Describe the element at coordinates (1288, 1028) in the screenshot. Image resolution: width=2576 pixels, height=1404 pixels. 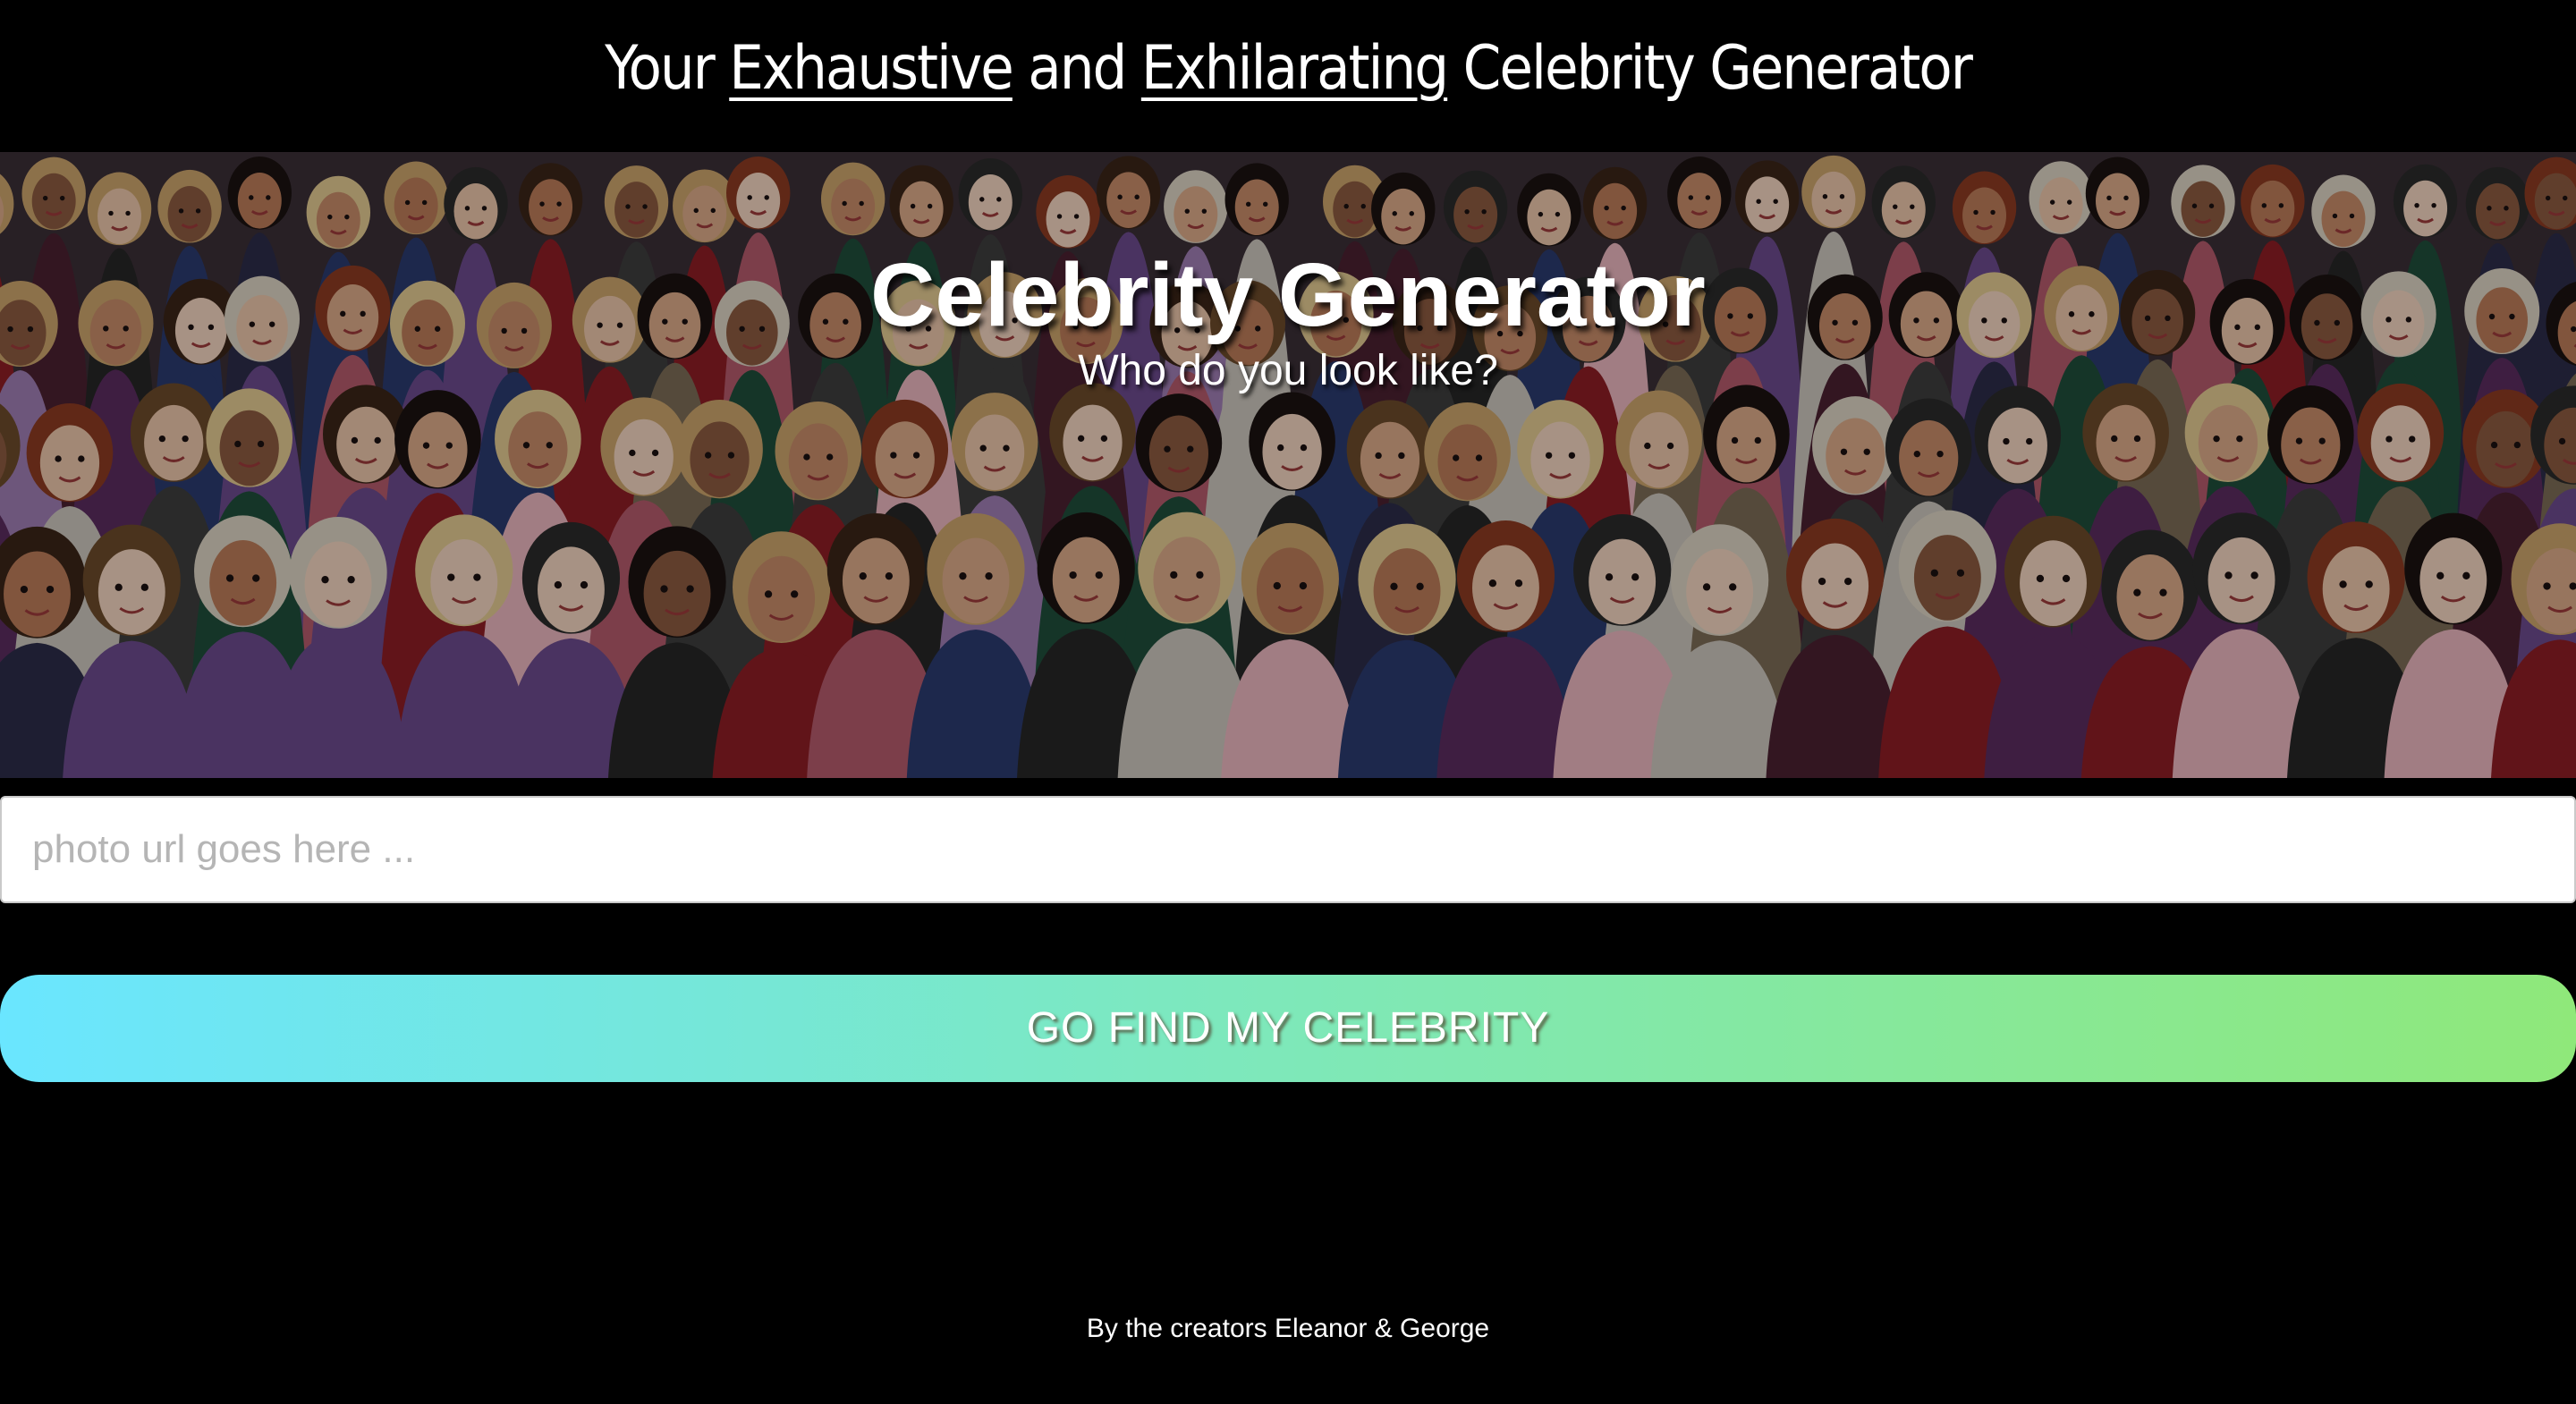
I see `go-find-celebrity-button: GO FIND MY CELEBRITY` at that location.